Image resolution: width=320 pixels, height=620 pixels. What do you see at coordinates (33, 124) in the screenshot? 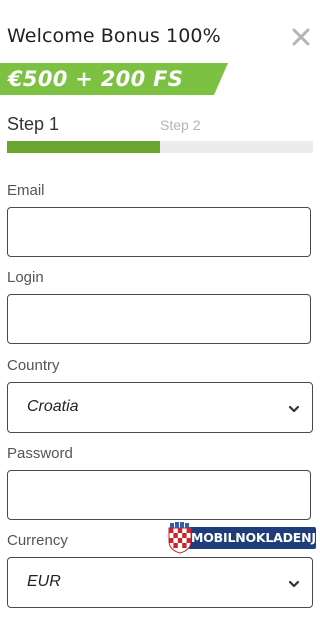
I see `step-current-label: Step 1` at bounding box center [33, 124].